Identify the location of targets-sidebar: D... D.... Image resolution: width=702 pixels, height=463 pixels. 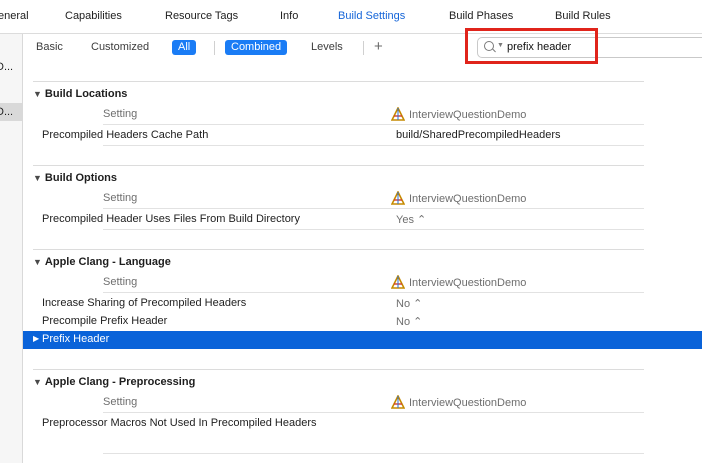
(11, 248).